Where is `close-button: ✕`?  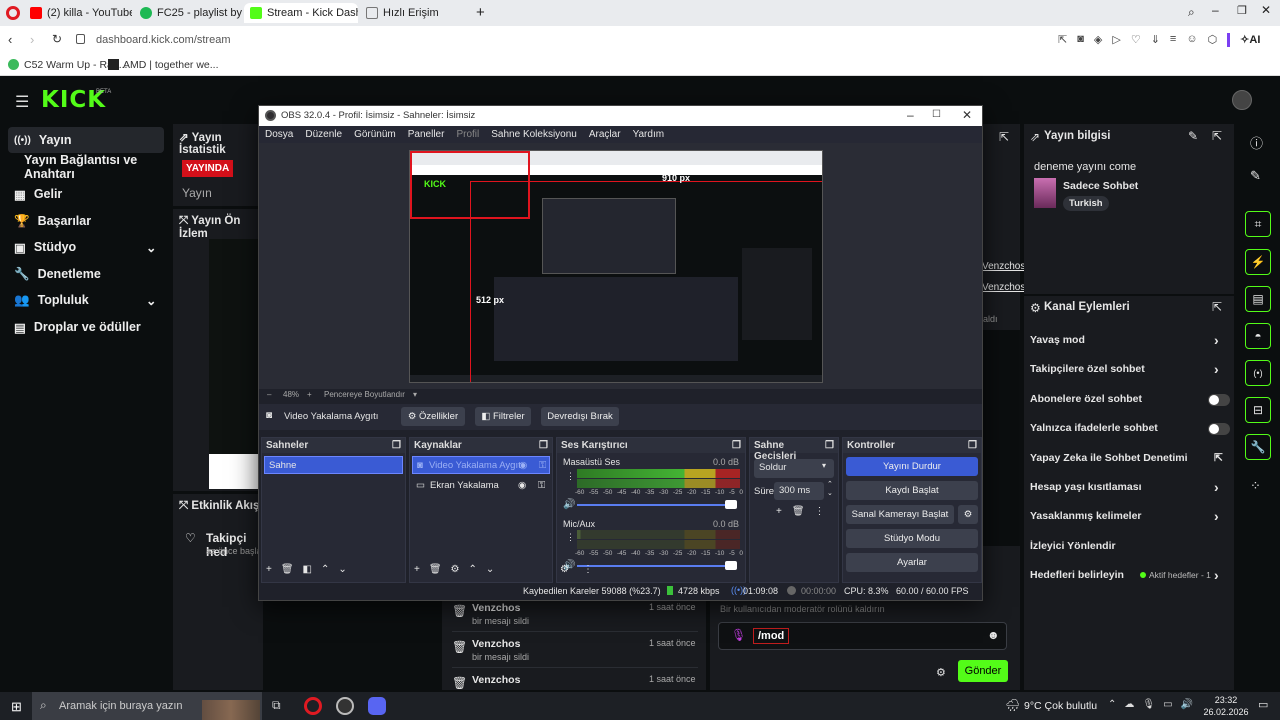
close-button: ✕ is located at coordinates (967, 115).